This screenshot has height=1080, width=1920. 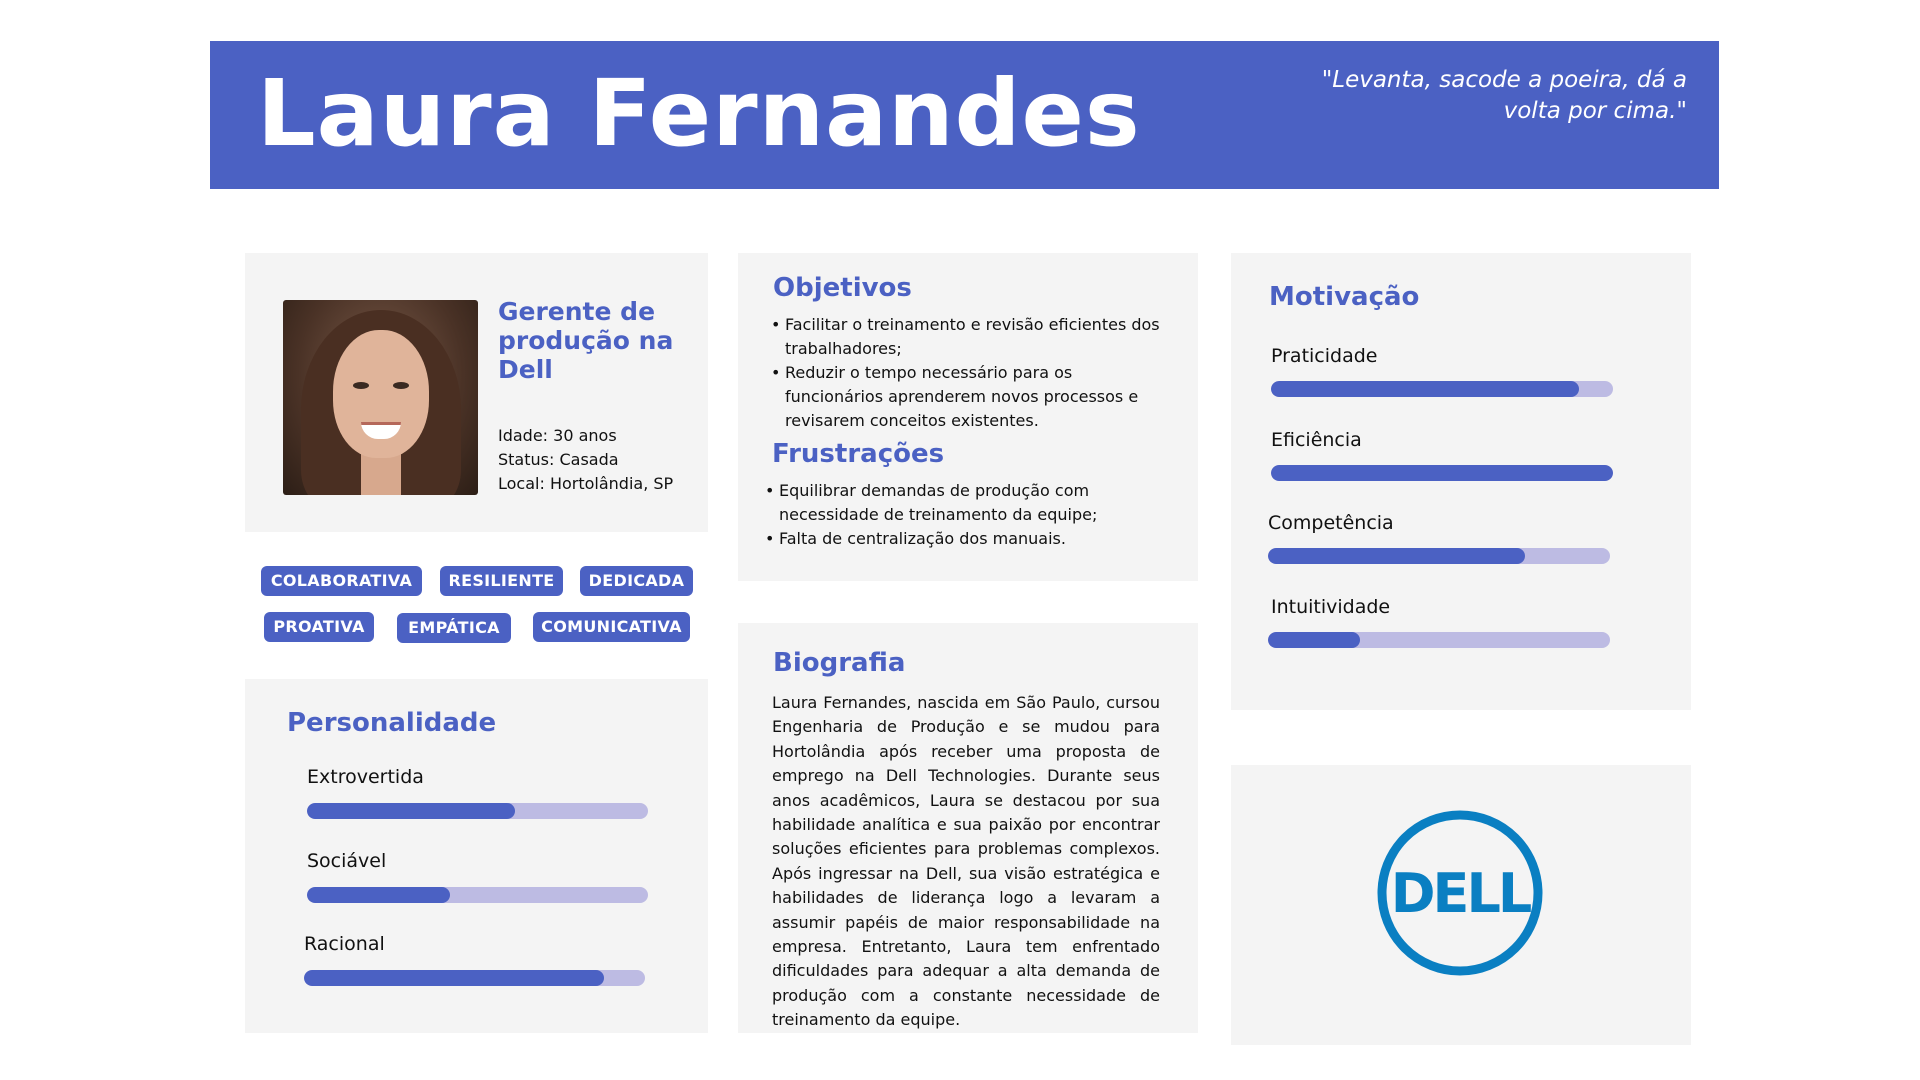 What do you see at coordinates (965, 539) in the screenshot?
I see `list-item: Falta de centralização dos manuais.` at bounding box center [965, 539].